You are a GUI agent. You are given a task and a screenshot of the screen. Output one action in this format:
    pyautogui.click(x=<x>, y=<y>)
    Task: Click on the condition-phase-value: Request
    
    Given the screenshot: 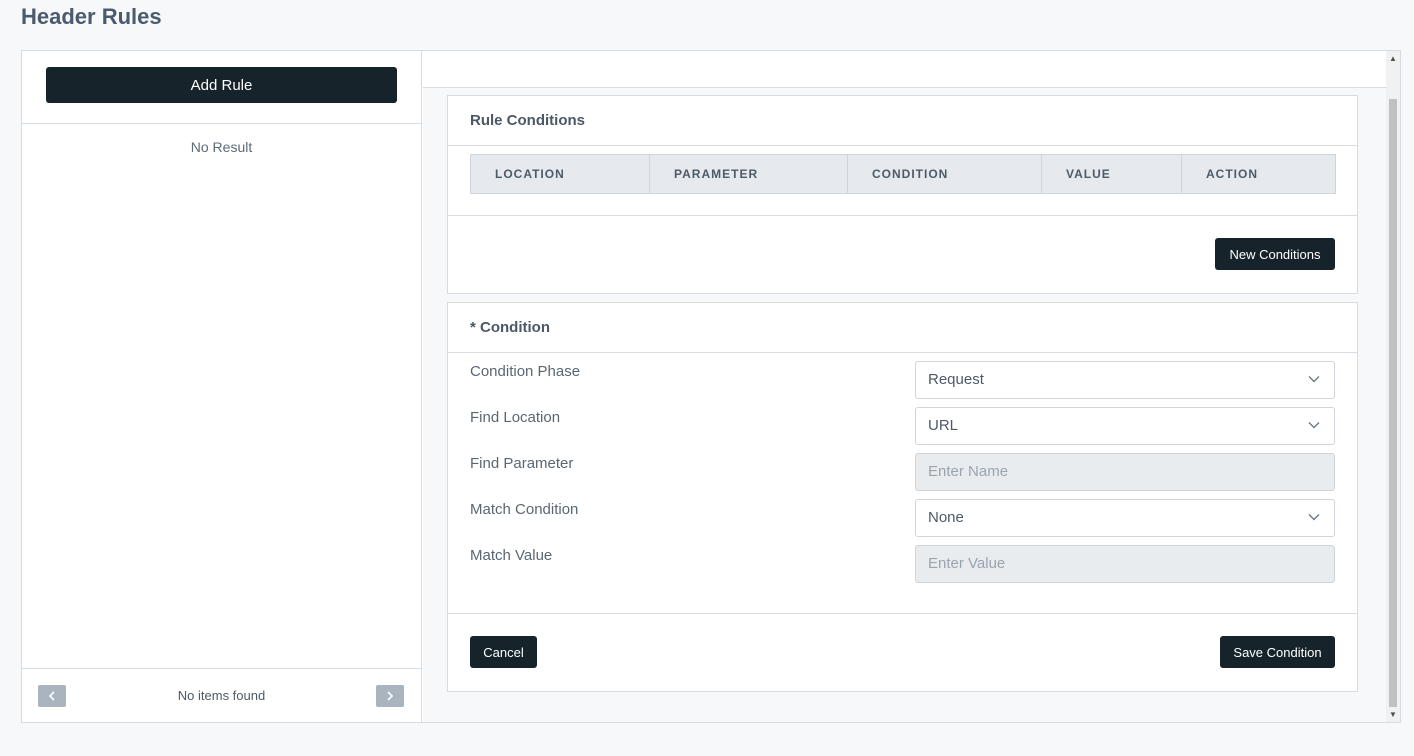 What is the action you would take?
    pyautogui.click(x=956, y=379)
    